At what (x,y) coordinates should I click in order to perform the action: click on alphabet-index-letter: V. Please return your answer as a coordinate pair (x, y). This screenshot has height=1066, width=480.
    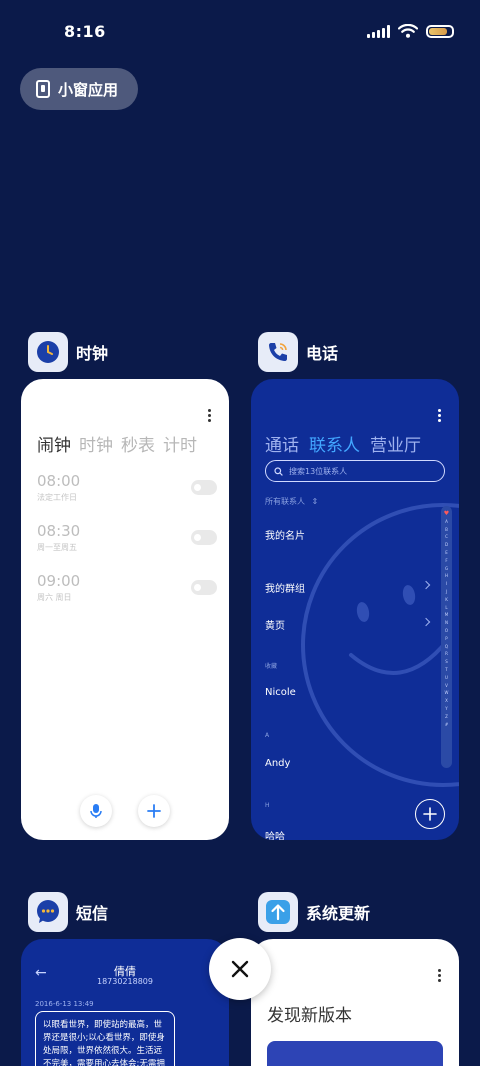
    Looking at the image, I should click on (446, 686).